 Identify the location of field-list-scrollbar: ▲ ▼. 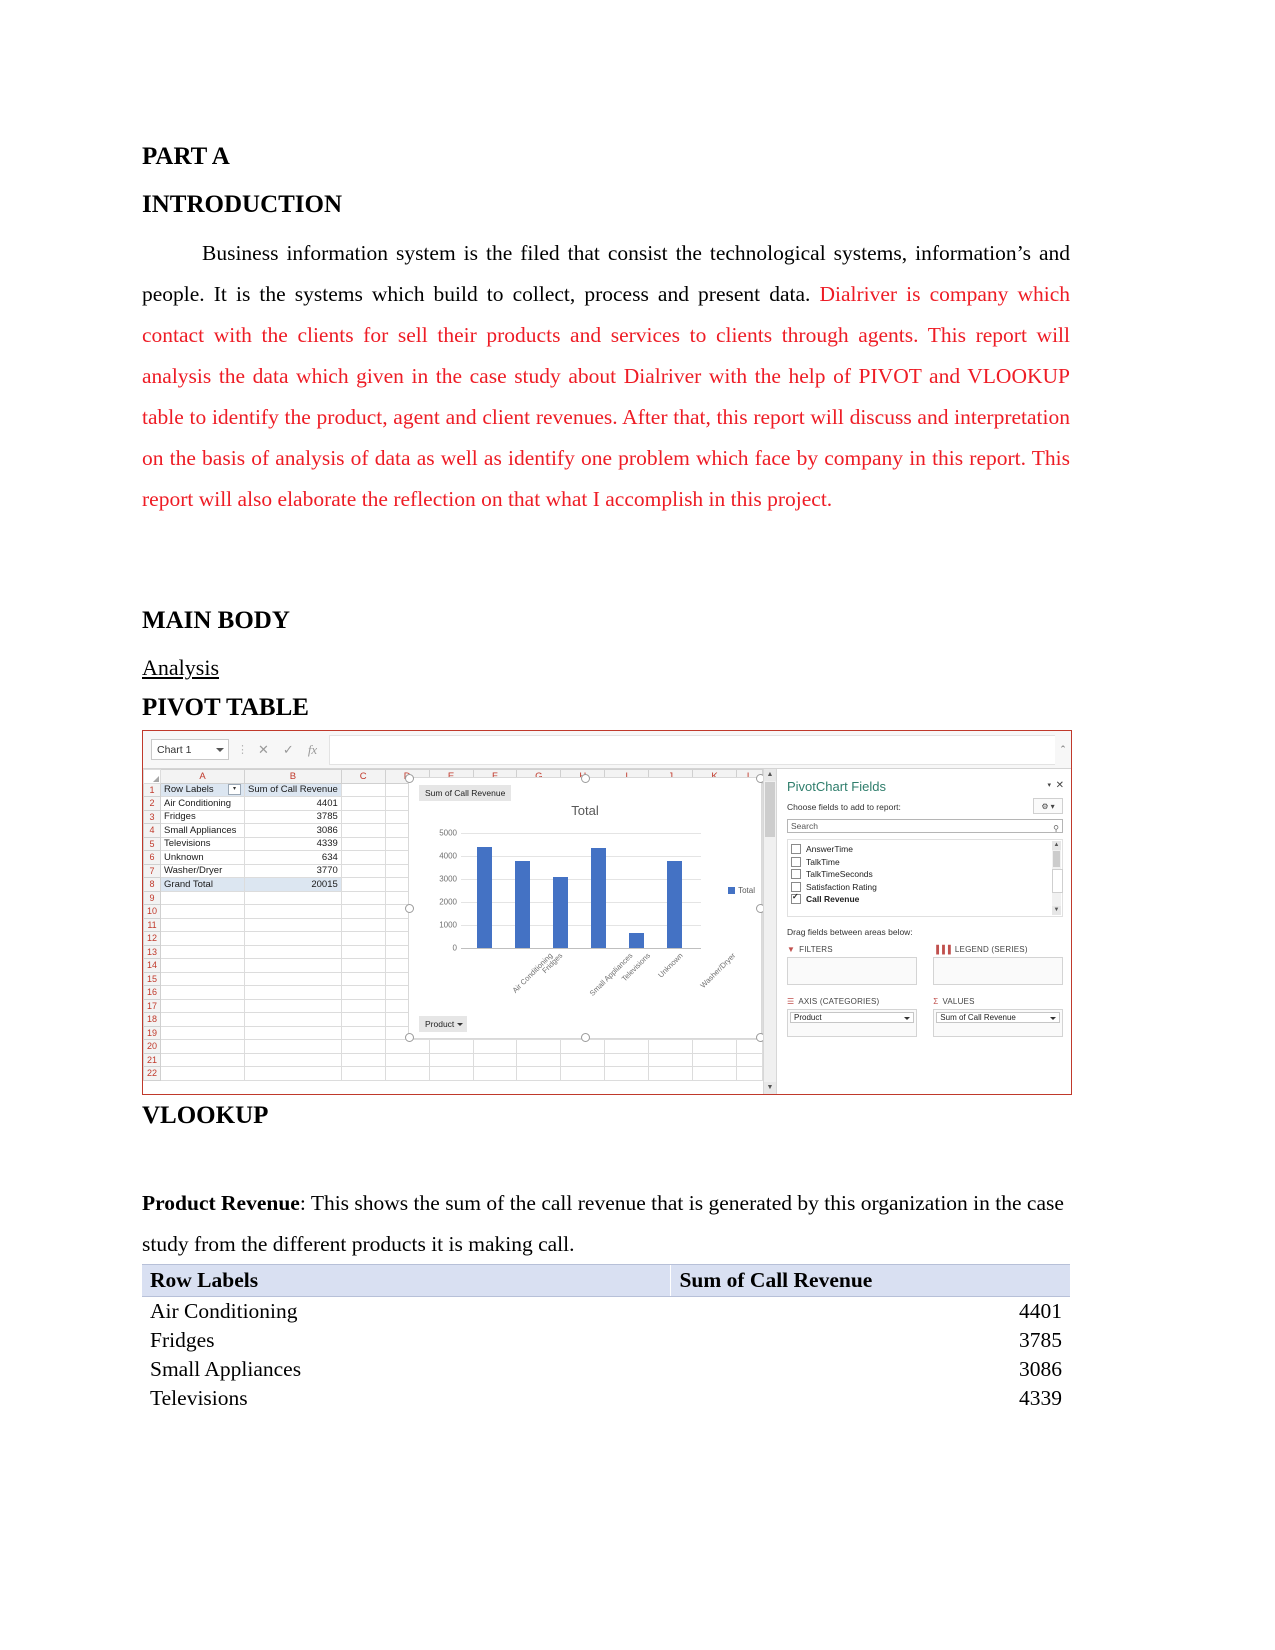
(1057, 878).